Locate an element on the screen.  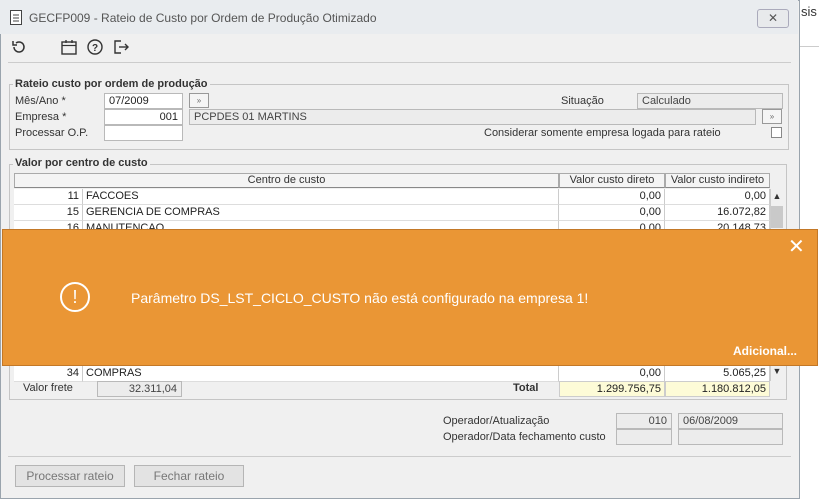
scroll-thumb is located at coordinates (777, 217).